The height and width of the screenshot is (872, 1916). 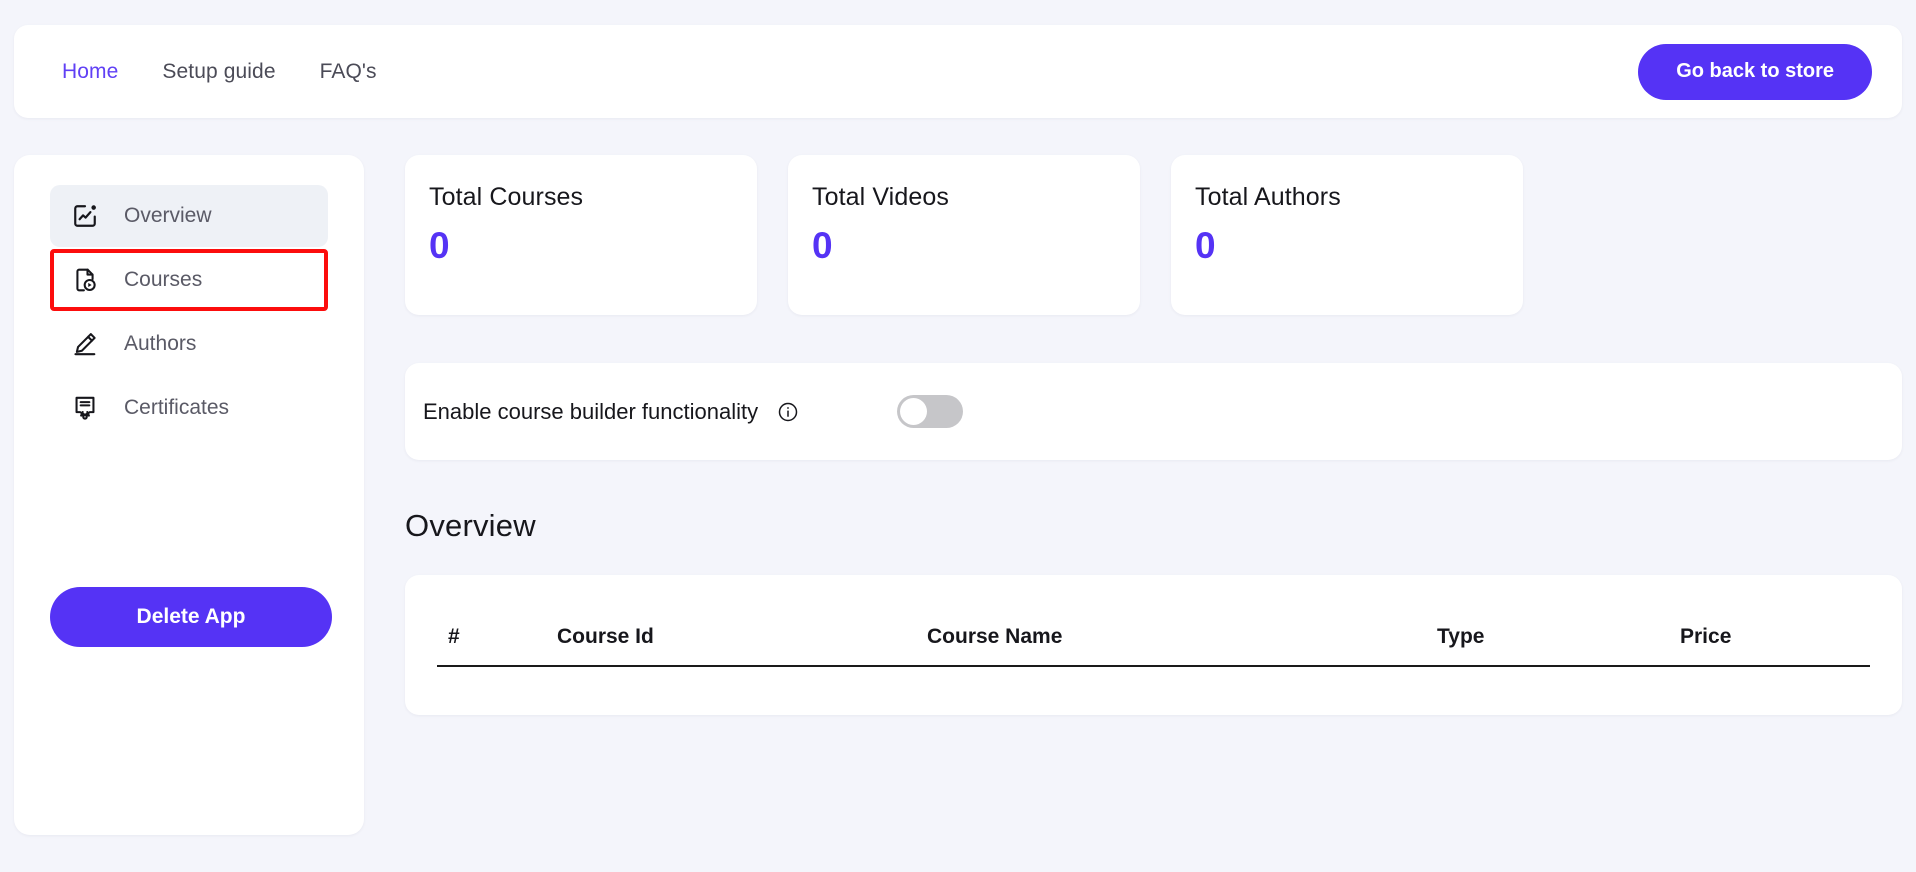 What do you see at coordinates (163, 279) in the screenshot?
I see `sidebar-item-courses-label: Courses` at bounding box center [163, 279].